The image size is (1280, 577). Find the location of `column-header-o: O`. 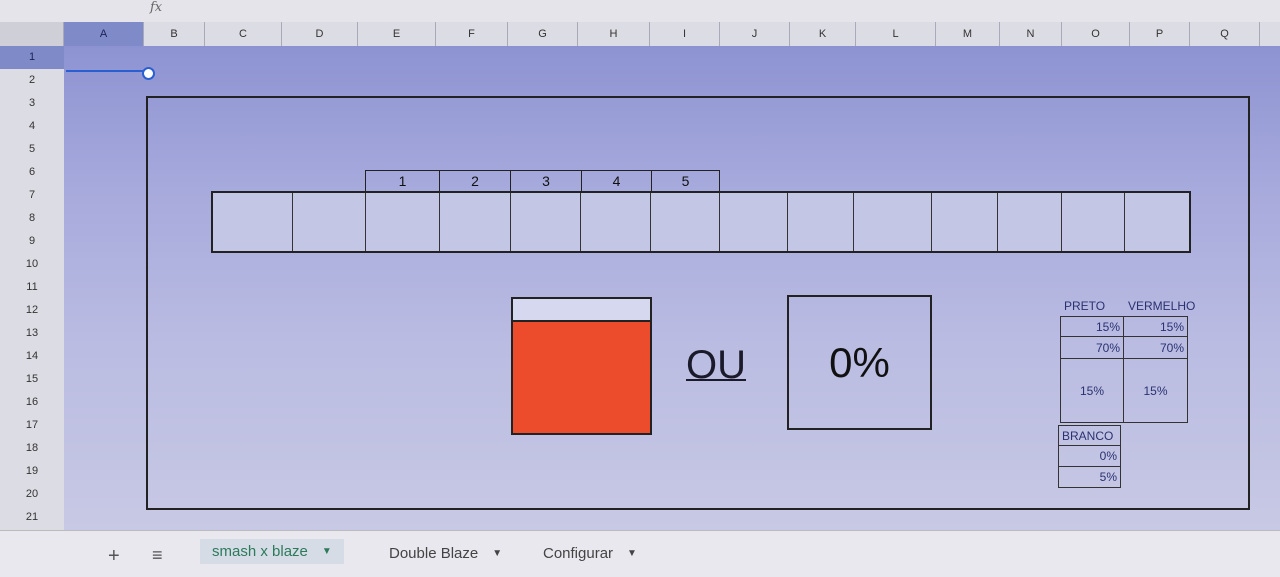

column-header-o: O is located at coordinates (1096, 34).